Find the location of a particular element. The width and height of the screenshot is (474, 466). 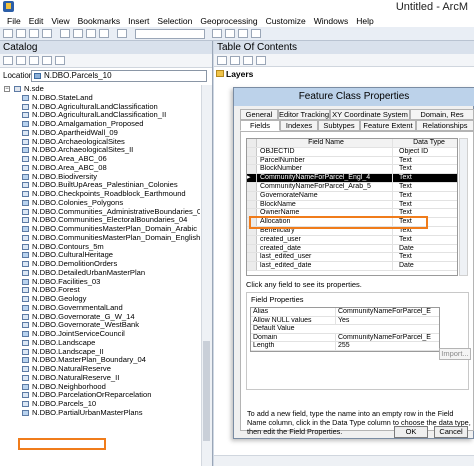

menu-view: View is located at coordinates (60, 21).